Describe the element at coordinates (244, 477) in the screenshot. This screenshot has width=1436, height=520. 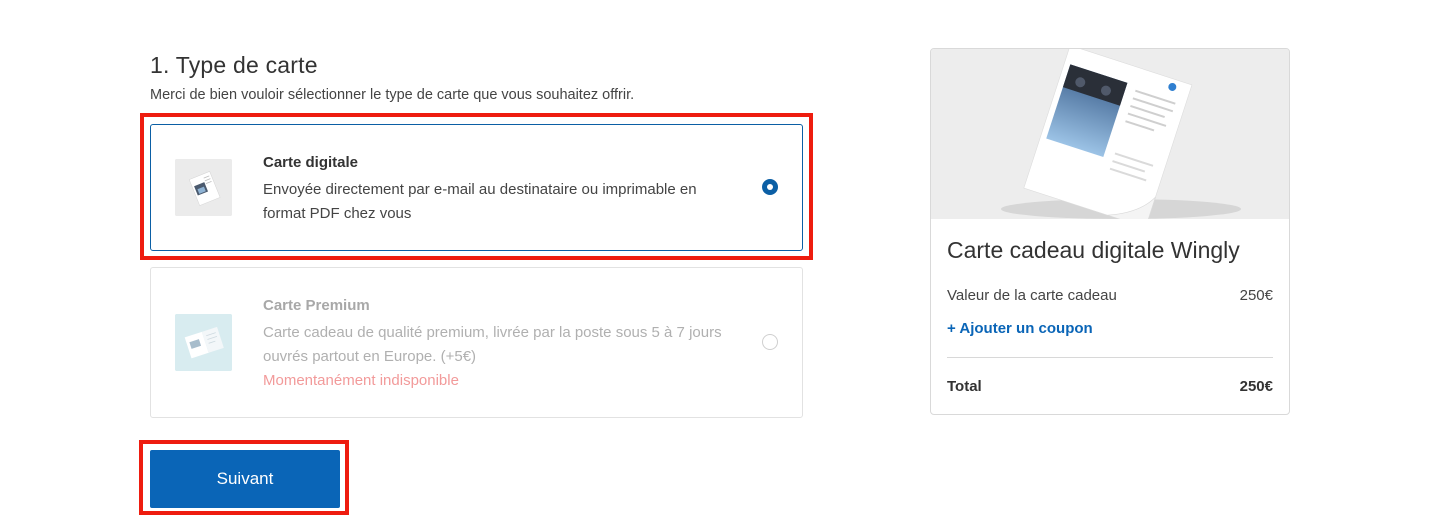
I see `highlight-box-next-button` at that location.